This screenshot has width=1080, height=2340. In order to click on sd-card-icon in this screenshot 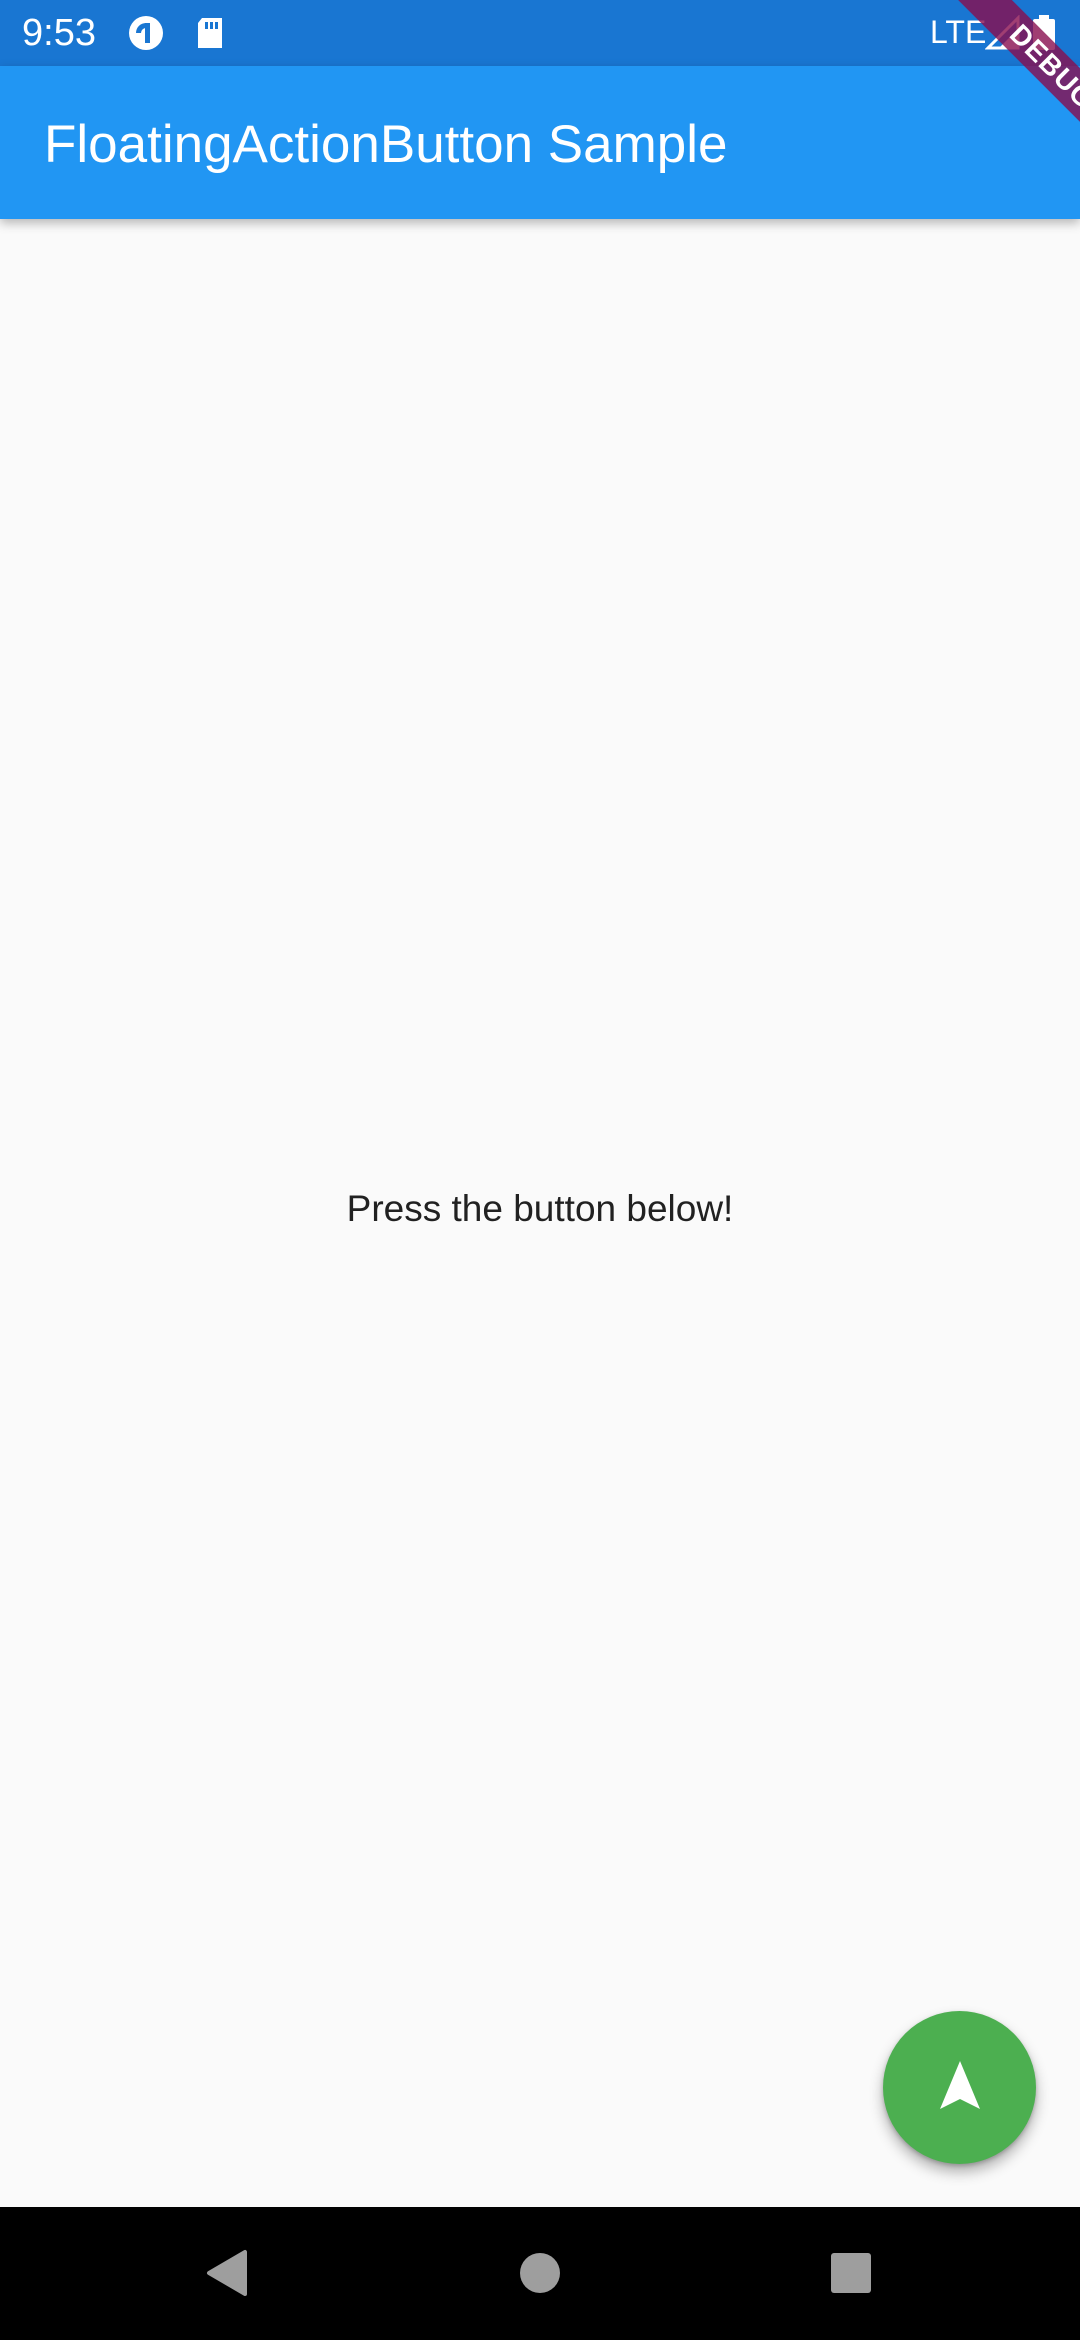, I will do `click(210, 33)`.